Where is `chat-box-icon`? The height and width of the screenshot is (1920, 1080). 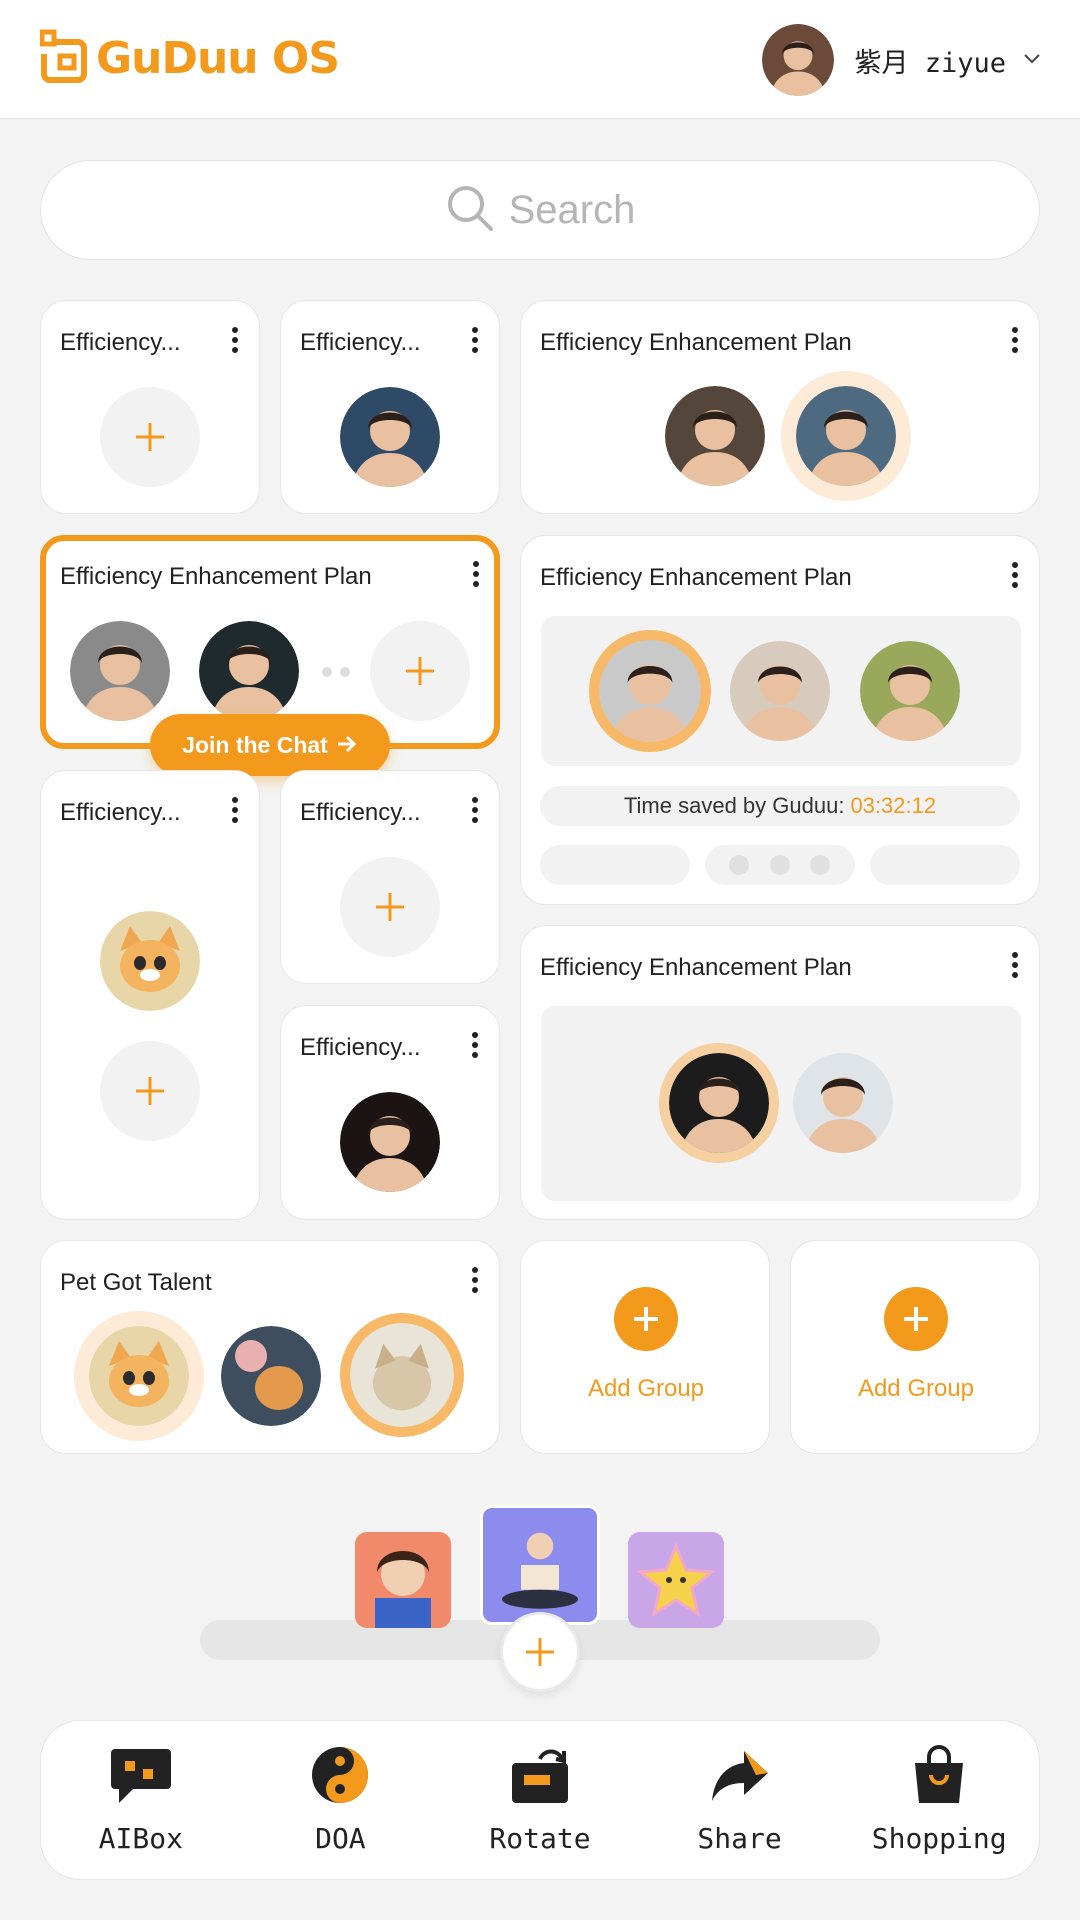 chat-box-icon is located at coordinates (141, 1777).